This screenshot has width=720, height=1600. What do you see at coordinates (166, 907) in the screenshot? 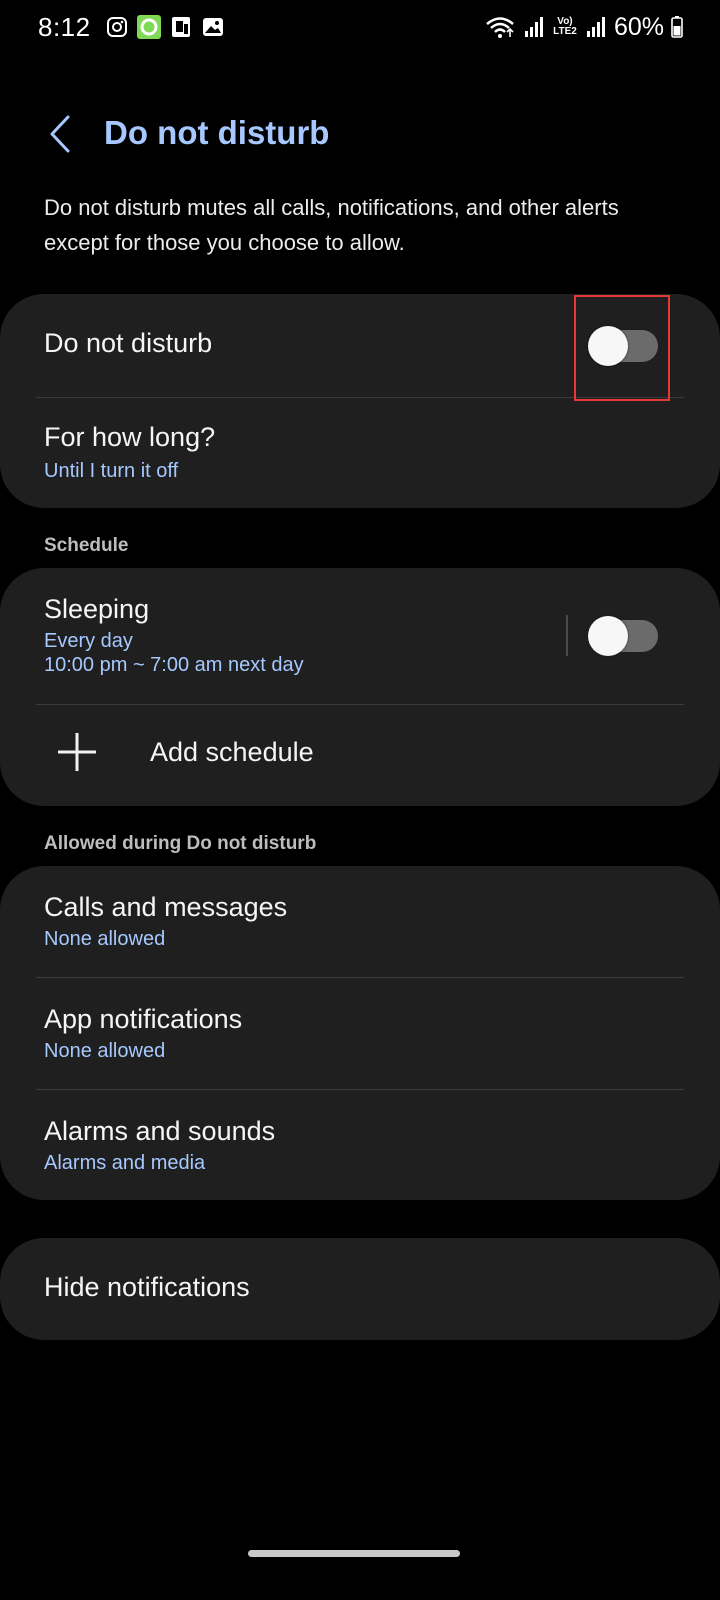
I see `calls-messages-title: Calls and messages` at bounding box center [166, 907].